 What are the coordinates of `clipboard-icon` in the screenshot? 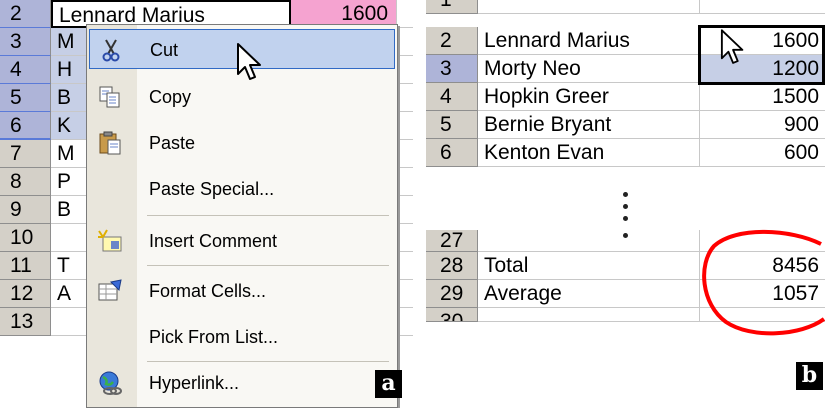 It's located at (110, 143).